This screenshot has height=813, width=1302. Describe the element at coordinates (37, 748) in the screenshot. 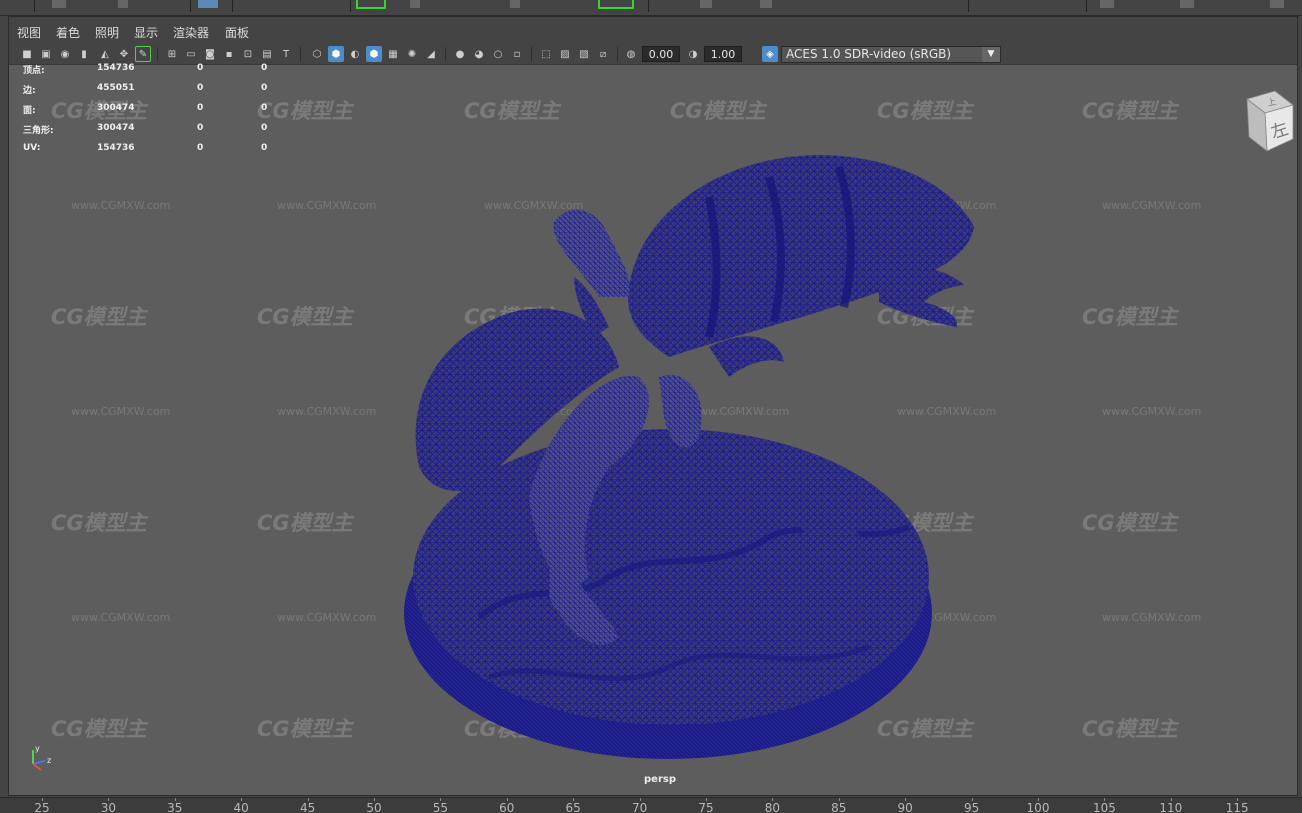

I see `y-axis-label: y` at that location.